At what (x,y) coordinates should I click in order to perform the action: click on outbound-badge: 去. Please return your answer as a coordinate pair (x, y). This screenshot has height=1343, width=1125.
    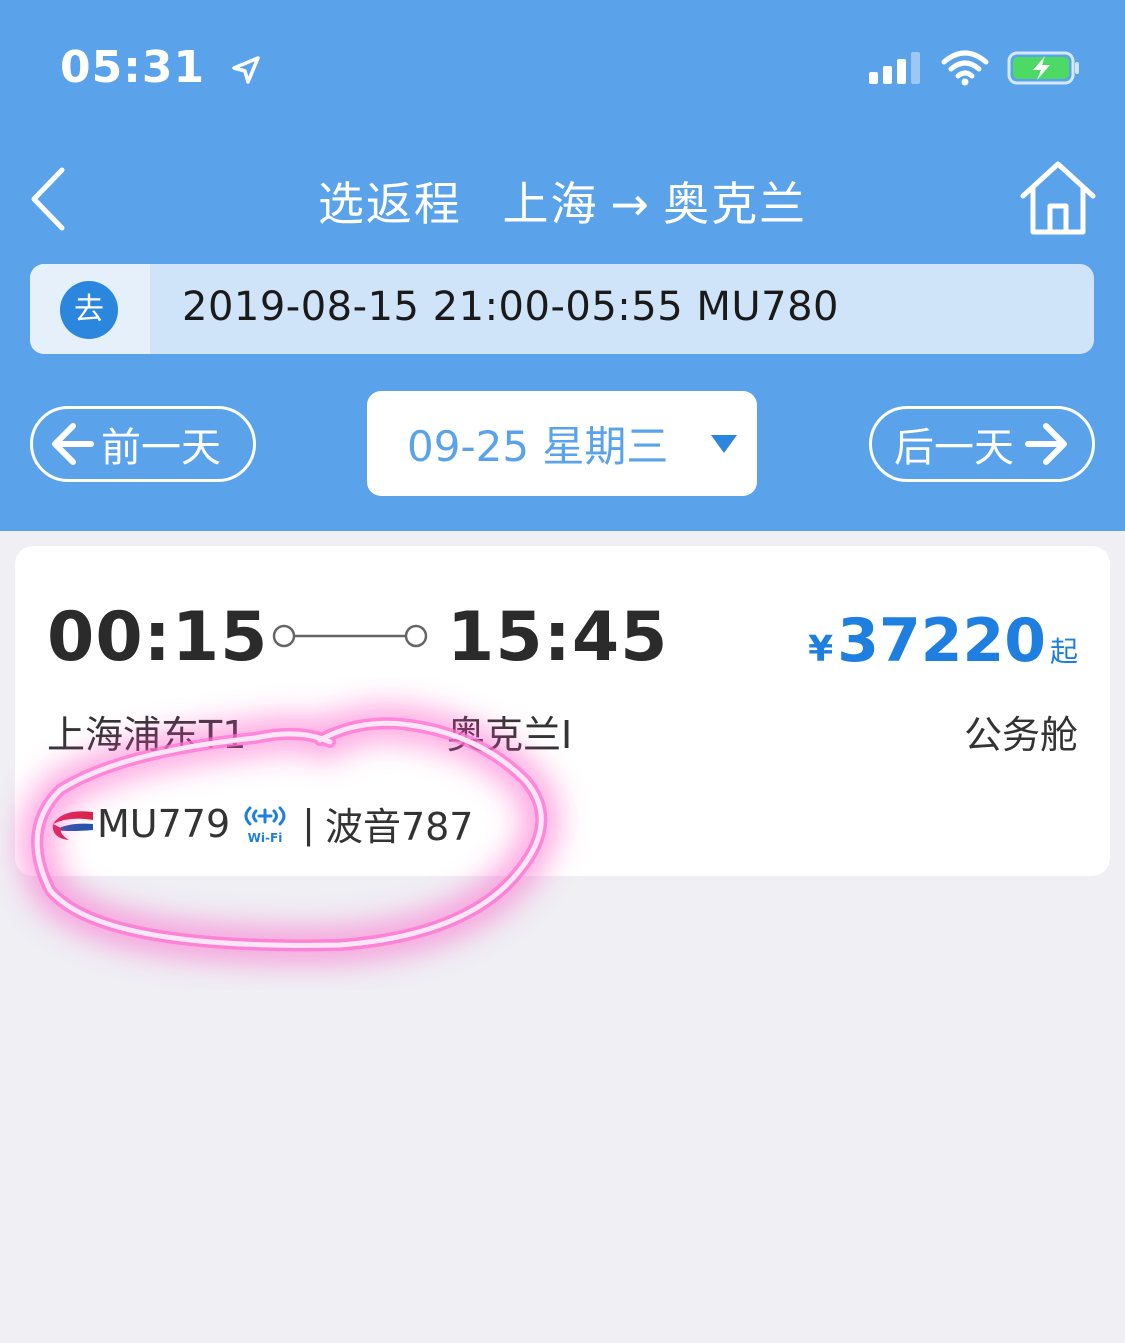
    Looking at the image, I should click on (89, 310).